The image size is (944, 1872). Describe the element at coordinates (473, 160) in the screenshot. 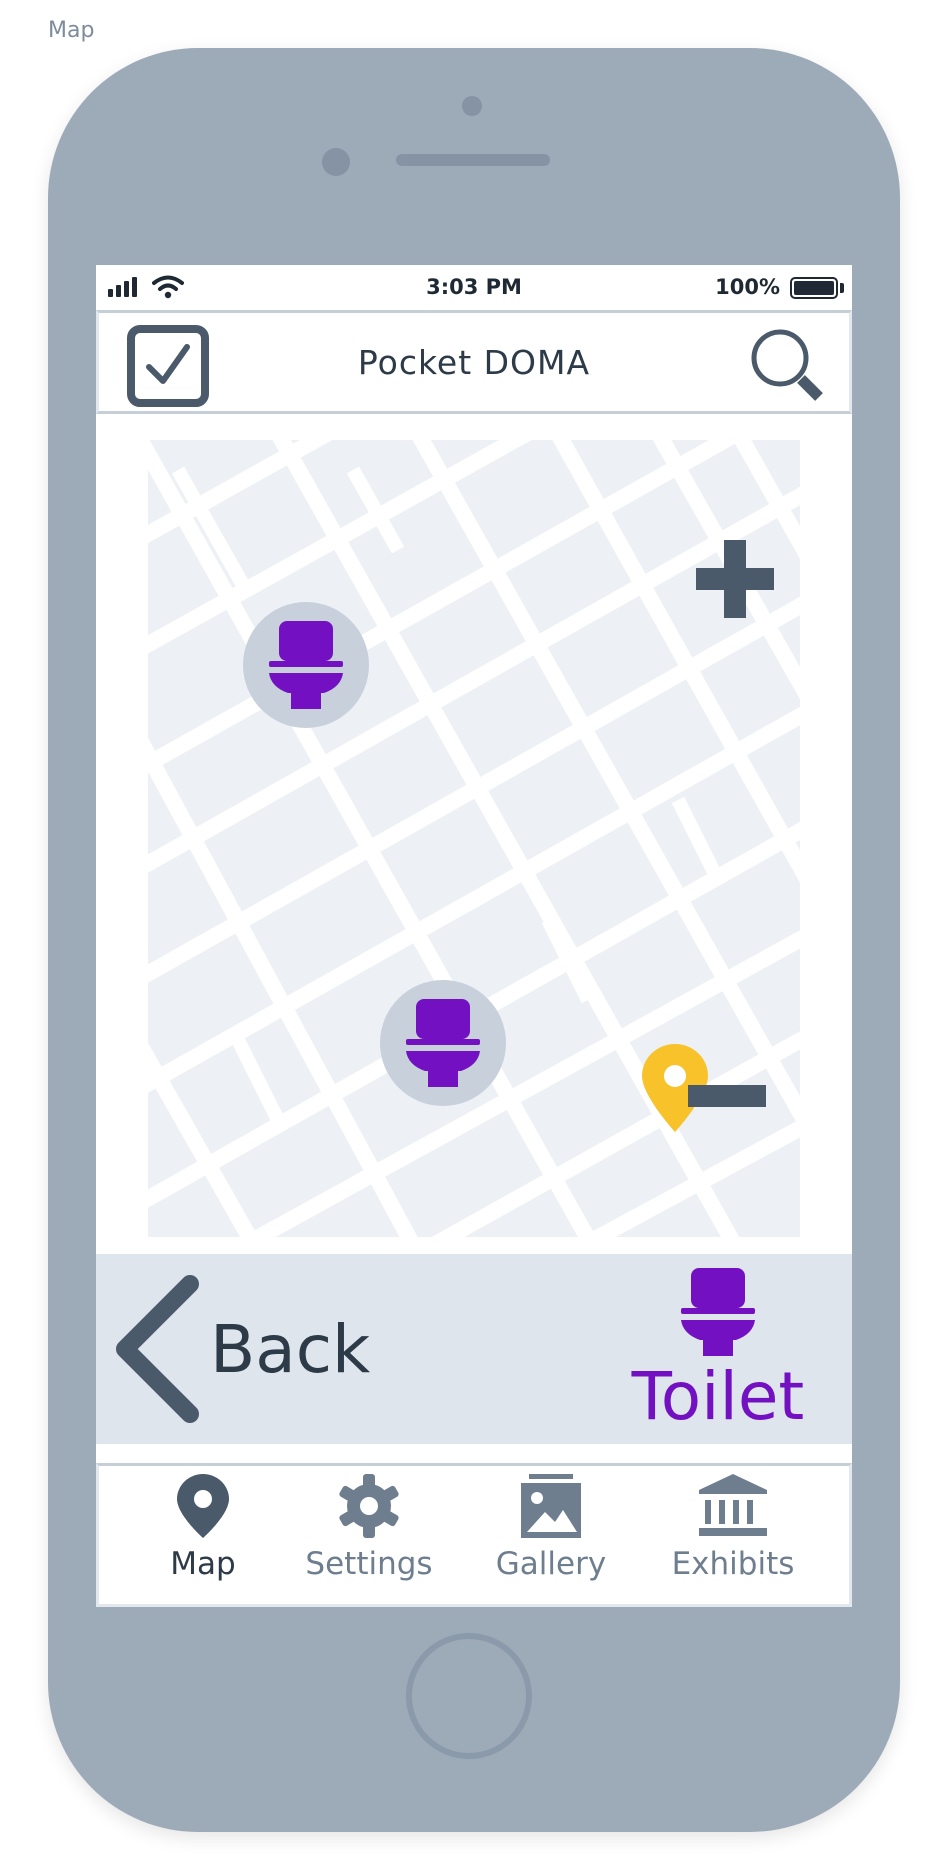

I see `phone-speaker` at that location.